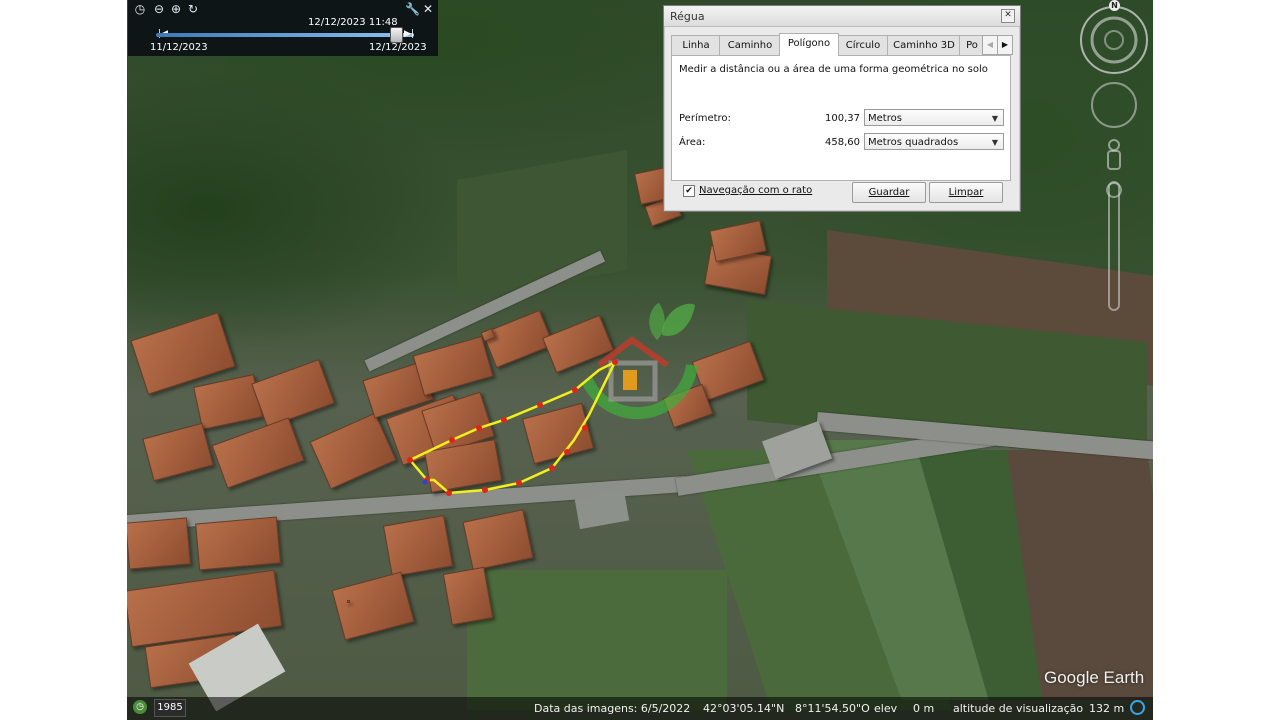 The height and width of the screenshot is (720, 1280). I want to click on navigation-controls, so click(1114, 158).